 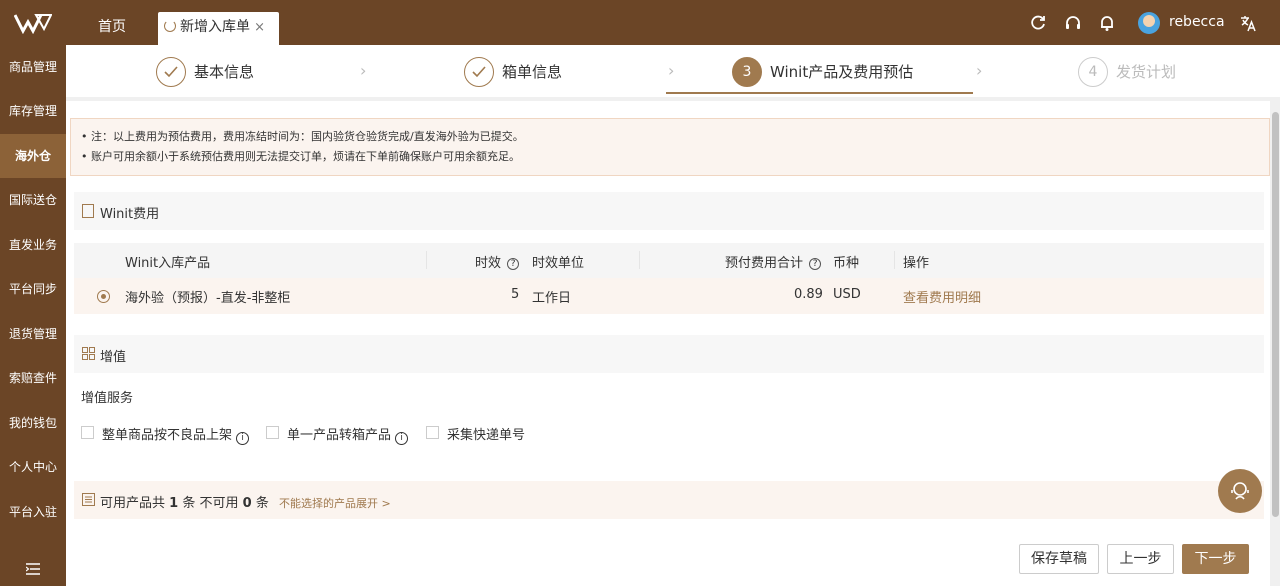 I want to click on col-total-fee: 预付费用合计 ?, so click(x=773, y=261).